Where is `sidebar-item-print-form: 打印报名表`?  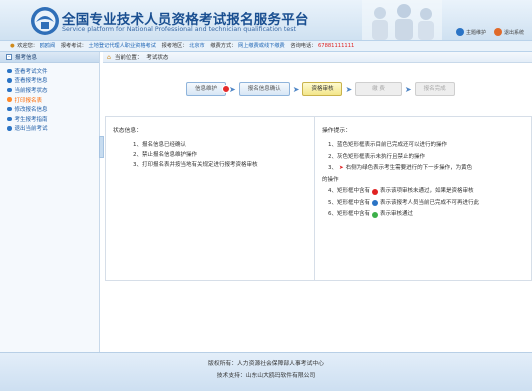
sidebar-item-print-form: 打印报名表 is located at coordinates (49, 100).